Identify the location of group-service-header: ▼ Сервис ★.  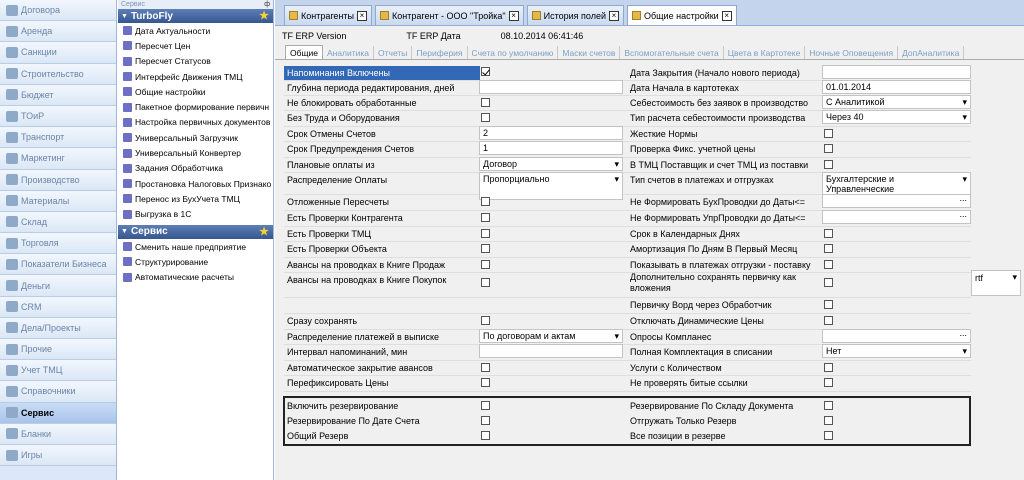
(195, 231).